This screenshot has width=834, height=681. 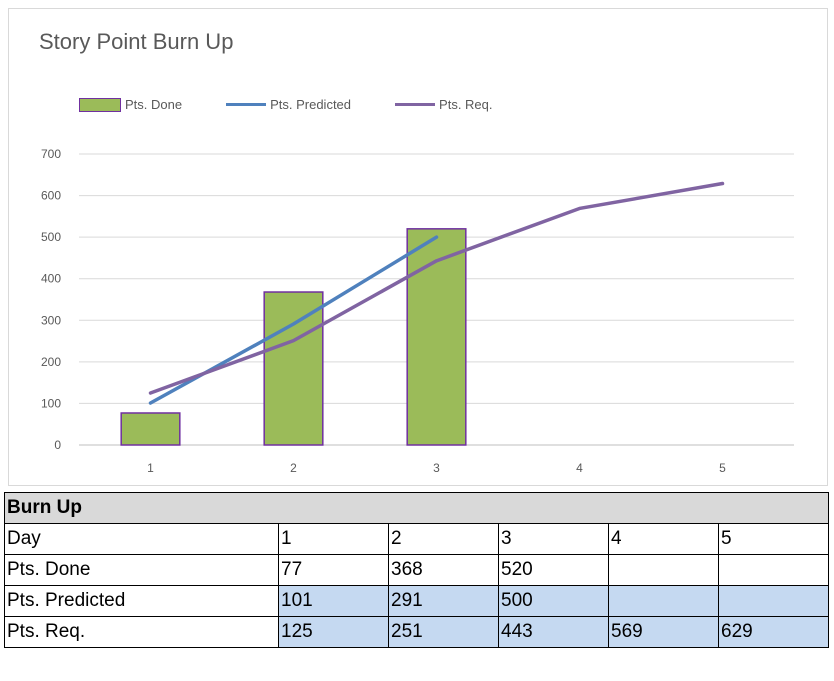 I want to click on row-label: Pts. Req., so click(x=141, y=632).